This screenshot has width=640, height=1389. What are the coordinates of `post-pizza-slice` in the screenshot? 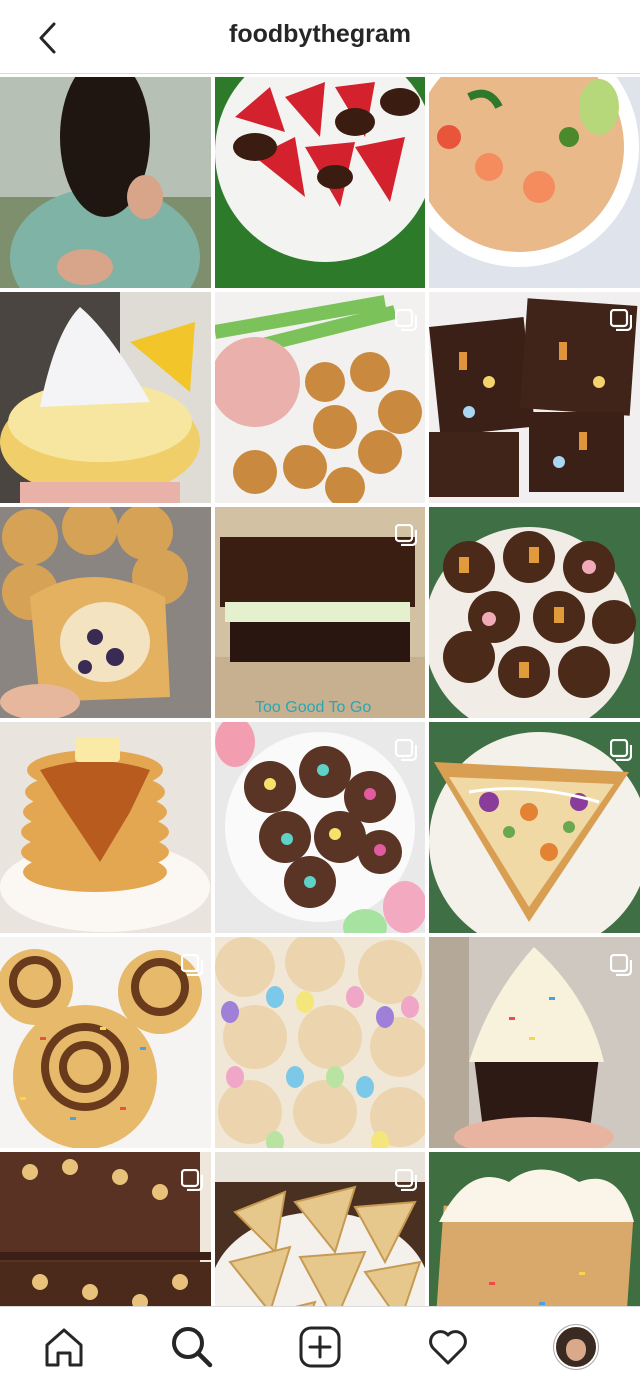 It's located at (534, 827).